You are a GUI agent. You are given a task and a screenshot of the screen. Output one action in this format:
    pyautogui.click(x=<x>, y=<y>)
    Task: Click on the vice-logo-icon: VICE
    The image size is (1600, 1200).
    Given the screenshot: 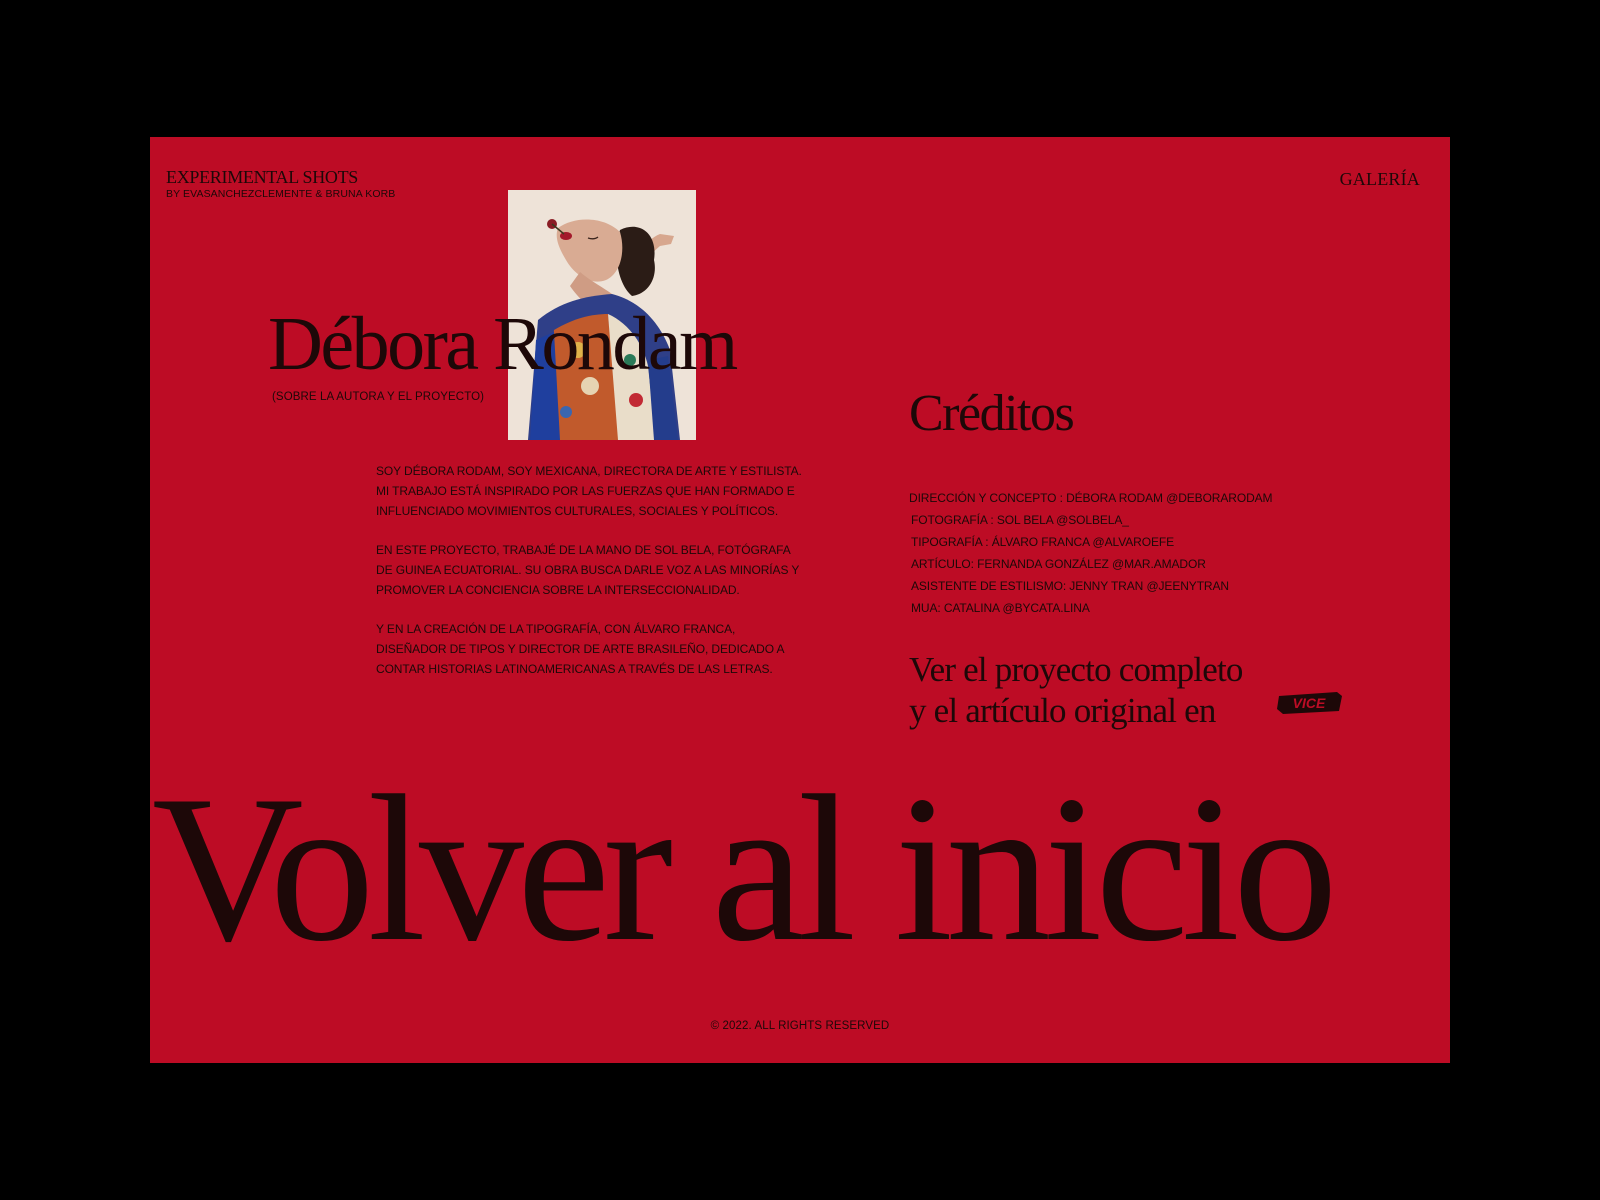 What is the action you would take?
    pyautogui.click(x=1309, y=703)
    